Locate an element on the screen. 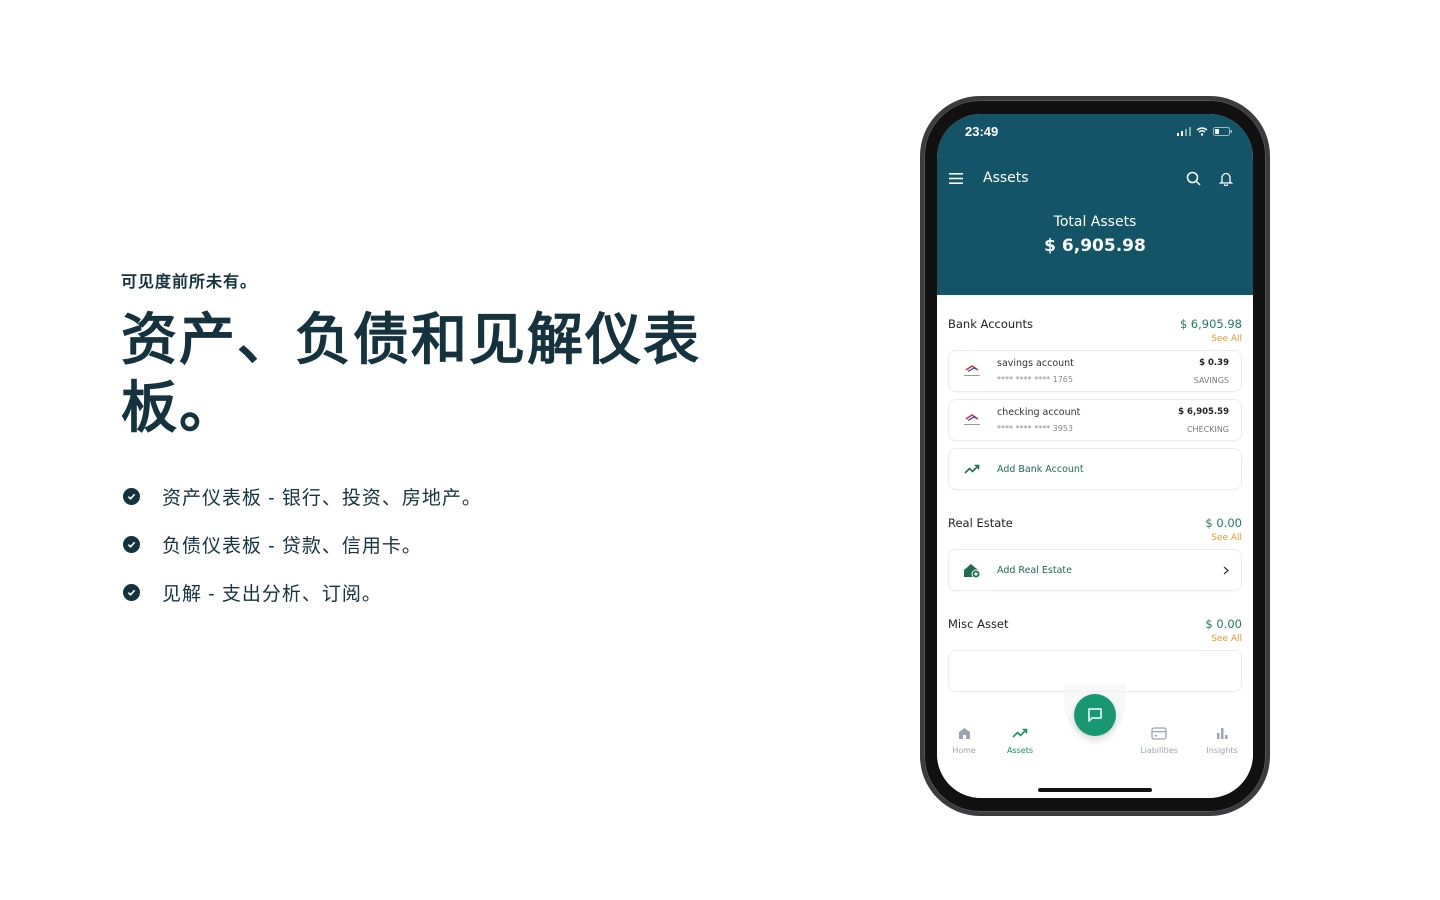 This screenshot has height=900, width=1440. section-title: Real Estate is located at coordinates (980, 523).